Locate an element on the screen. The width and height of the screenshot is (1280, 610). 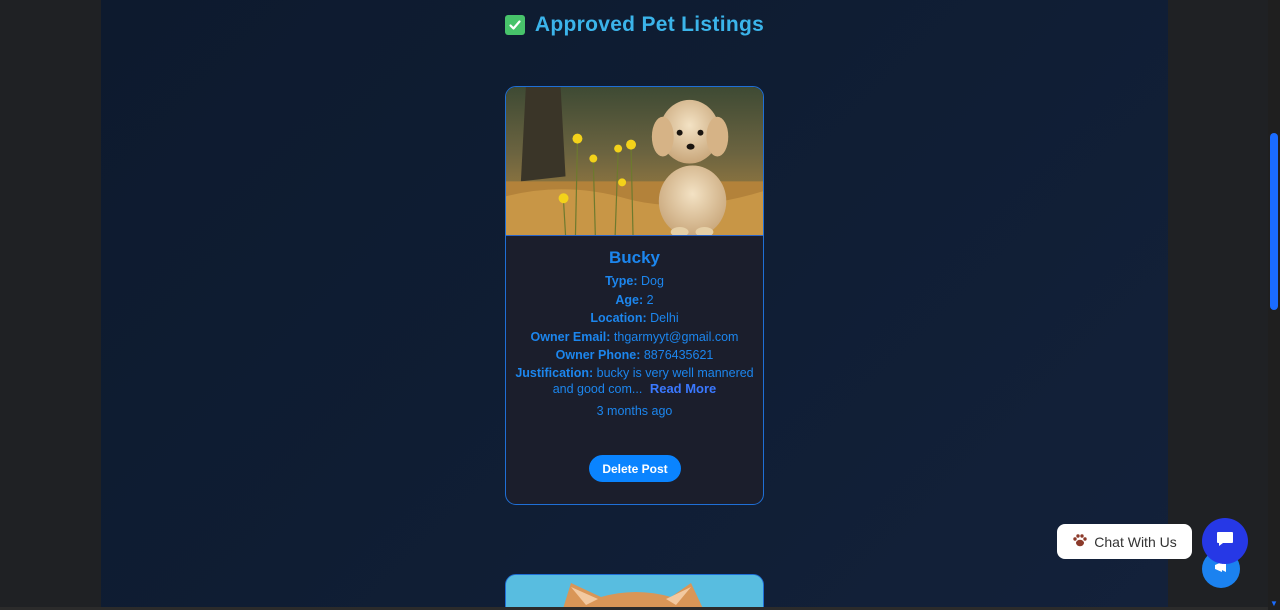
paw-icon is located at coordinates (1080, 541).